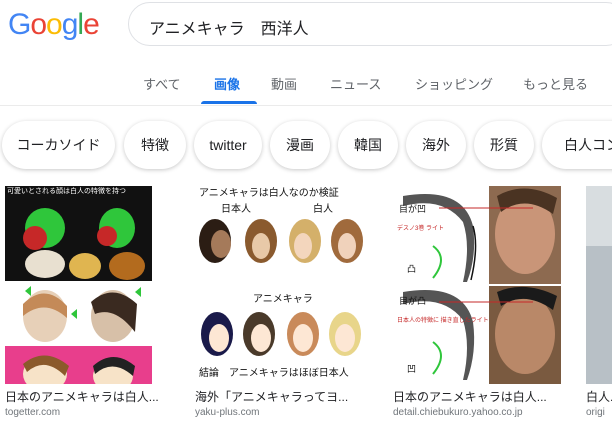  What do you see at coordinates (274, 372) in the screenshot?
I see `thumb-conclusion: 結論 アニメキャラはほぼ日本人` at bounding box center [274, 372].